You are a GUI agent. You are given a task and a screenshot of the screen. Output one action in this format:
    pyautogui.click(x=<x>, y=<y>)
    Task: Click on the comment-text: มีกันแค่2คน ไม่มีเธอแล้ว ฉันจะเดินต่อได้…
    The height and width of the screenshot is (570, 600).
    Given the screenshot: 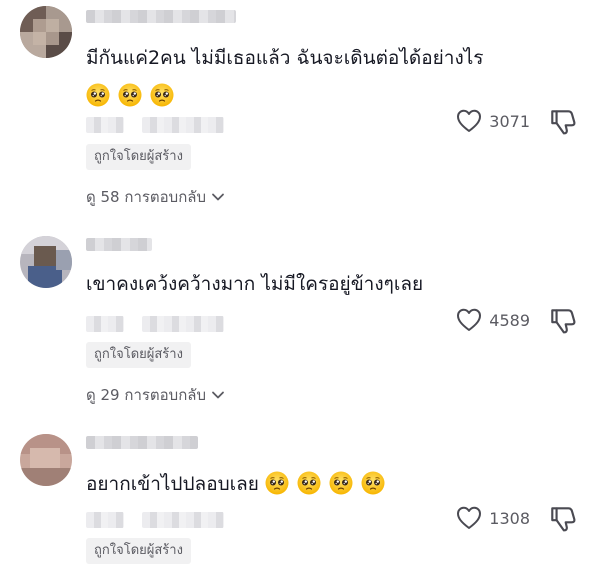 What is the action you would take?
    pyautogui.click(x=306, y=77)
    